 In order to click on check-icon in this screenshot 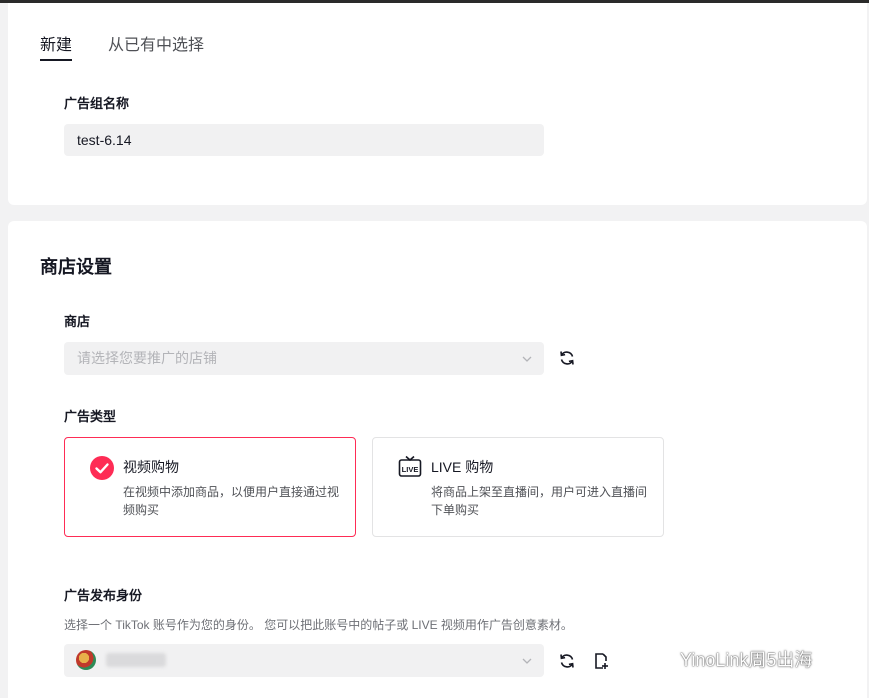, I will do `click(102, 468)`.